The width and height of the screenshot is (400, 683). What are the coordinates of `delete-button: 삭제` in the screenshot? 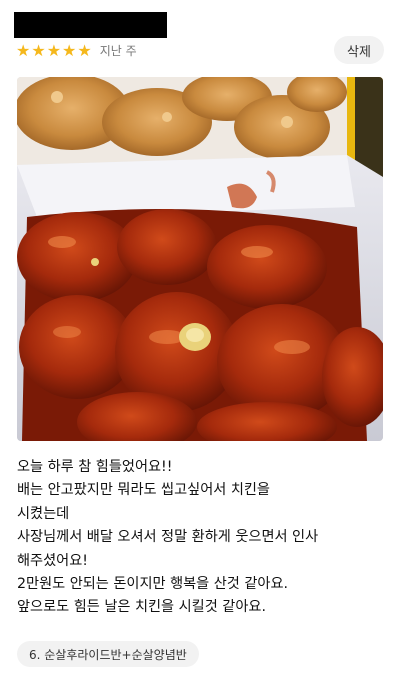 It's located at (359, 50).